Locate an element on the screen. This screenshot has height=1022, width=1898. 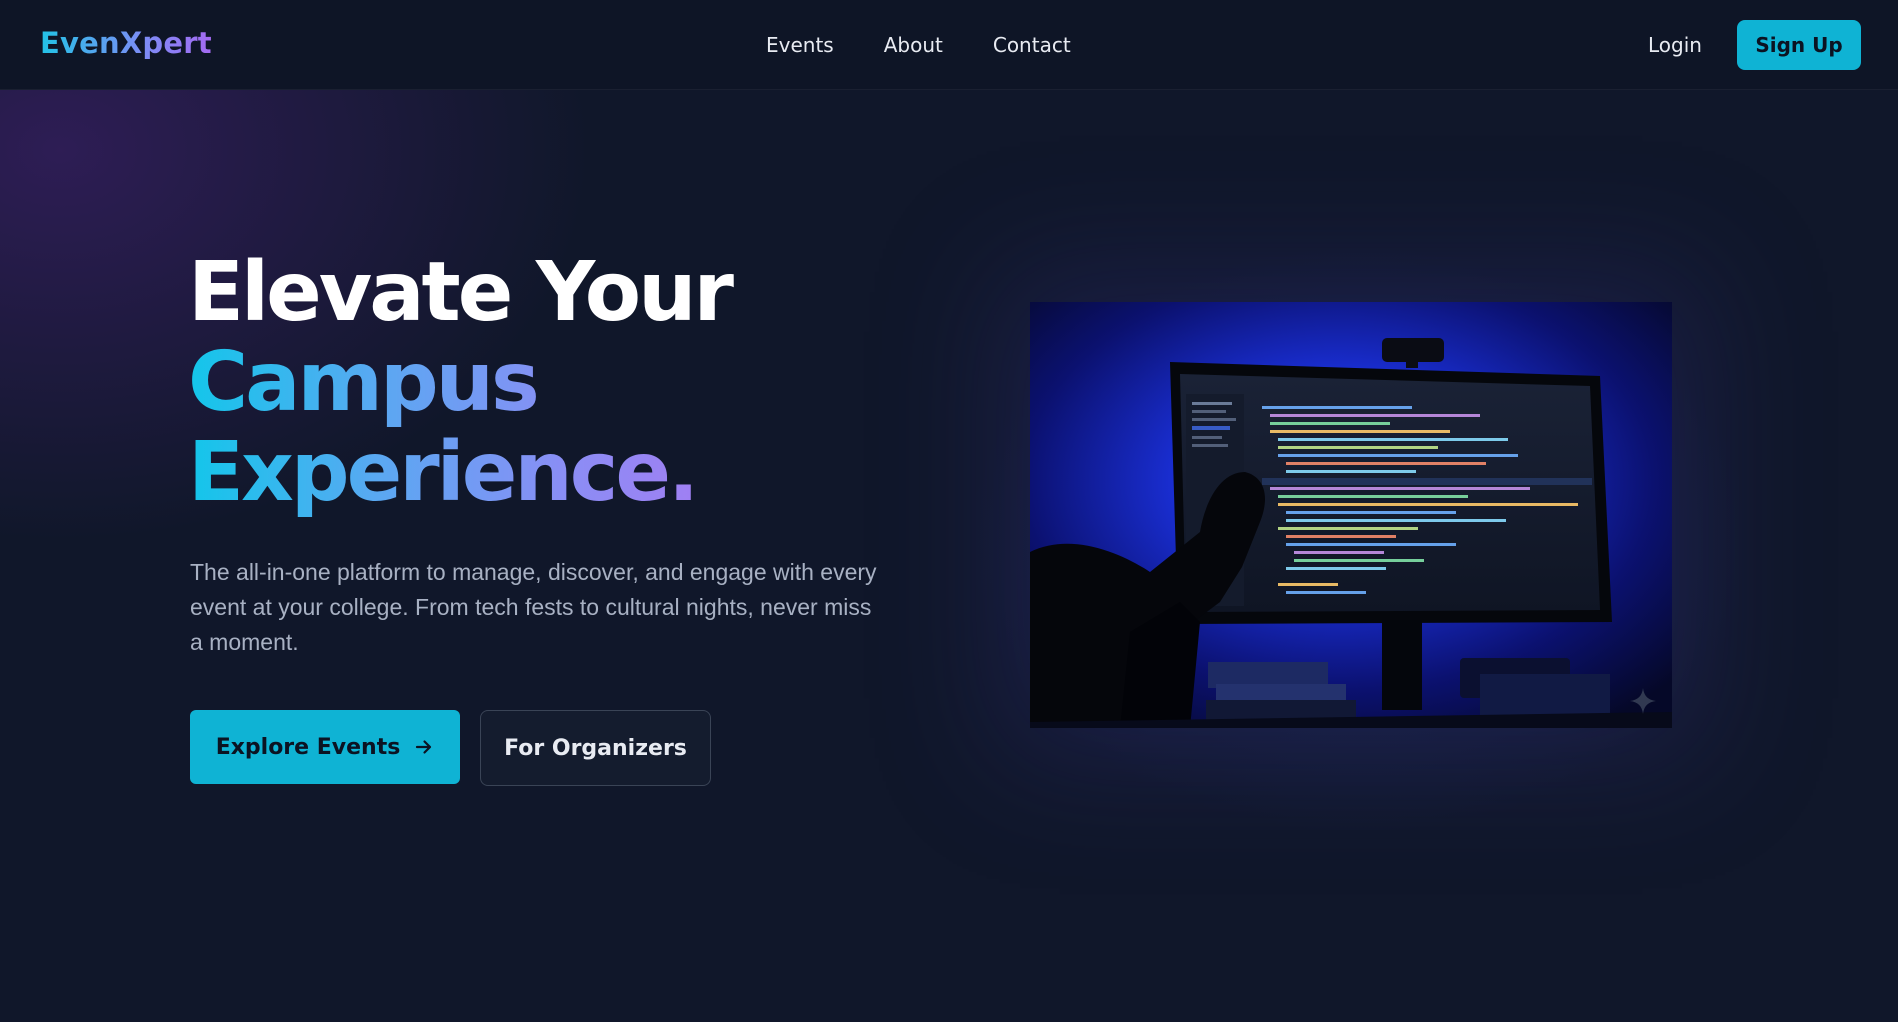
hero-title-line-3: Experience. is located at coordinates (459, 473).